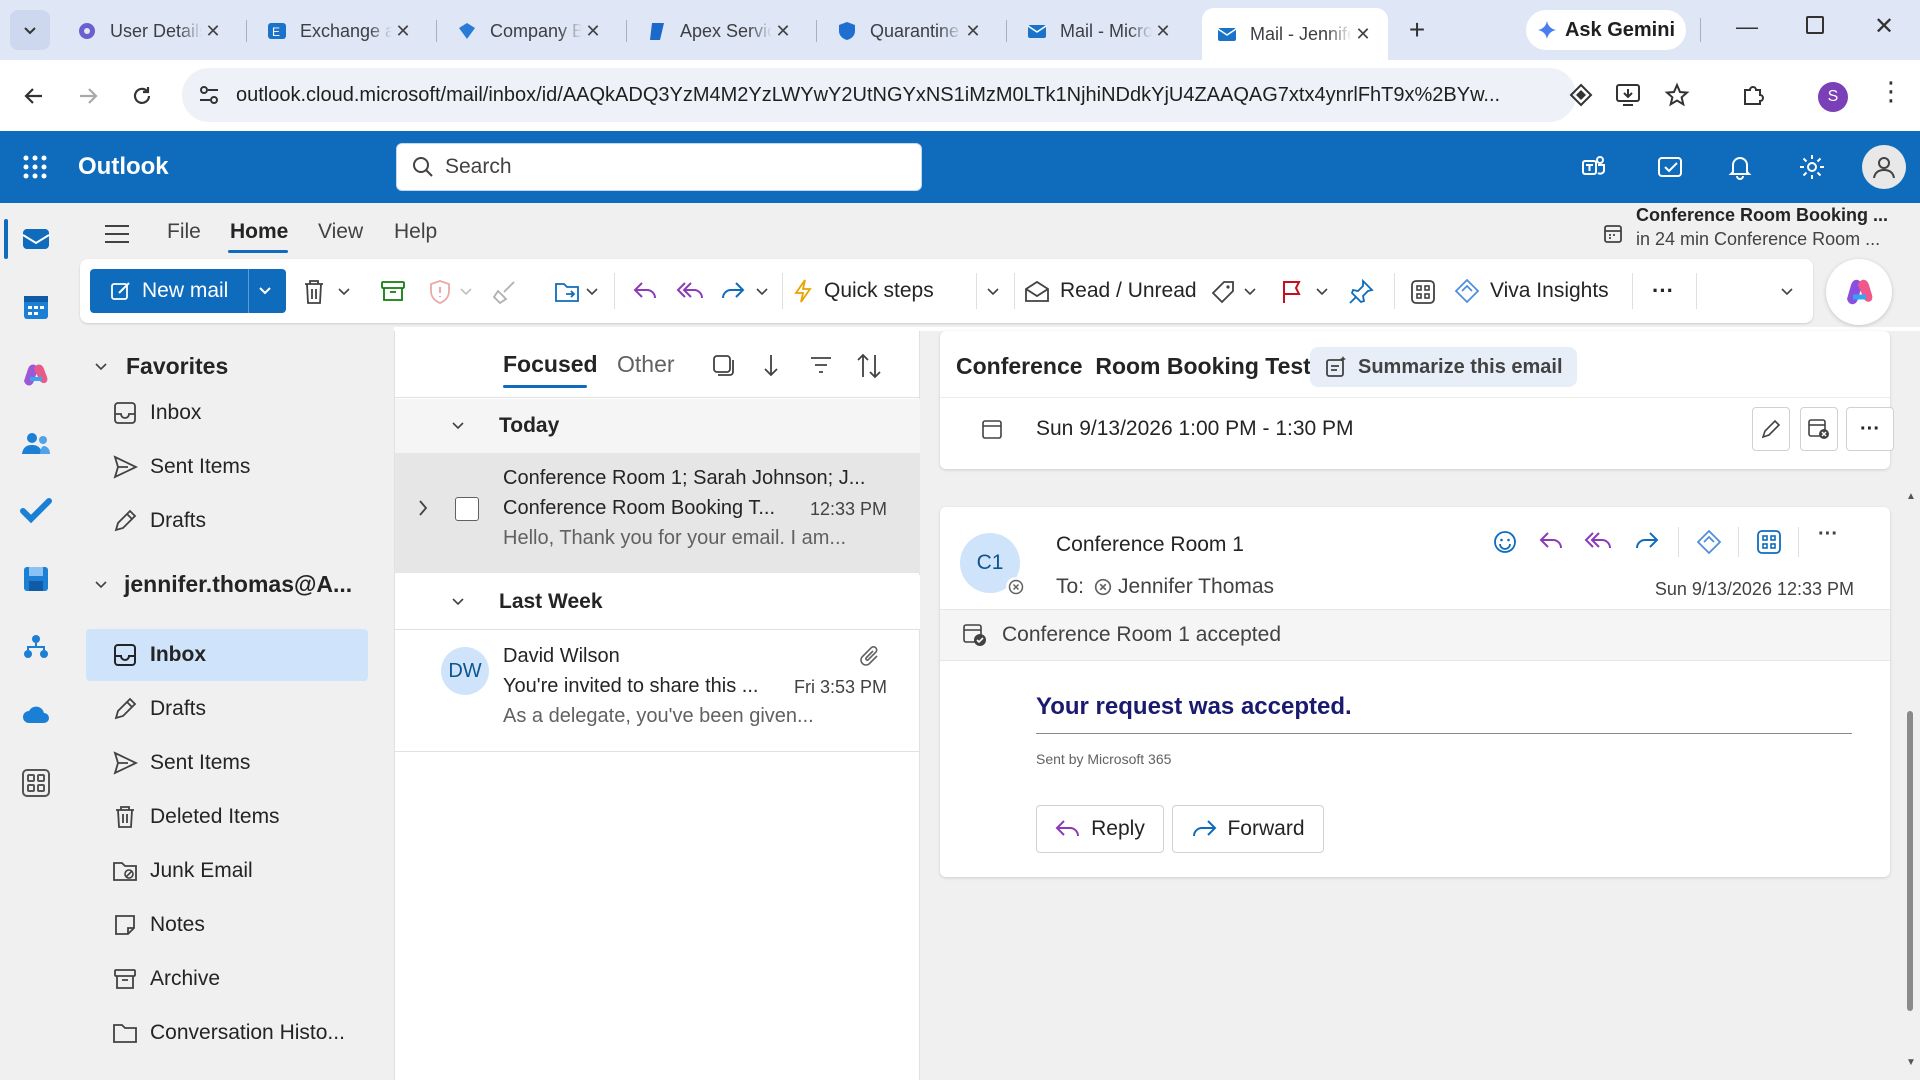 This screenshot has height=1080, width=1920. What do you see at coordinates (227, 655) in the screenshot?
I see `folder-inbox: Inbox` at bounding box center [227, 655].